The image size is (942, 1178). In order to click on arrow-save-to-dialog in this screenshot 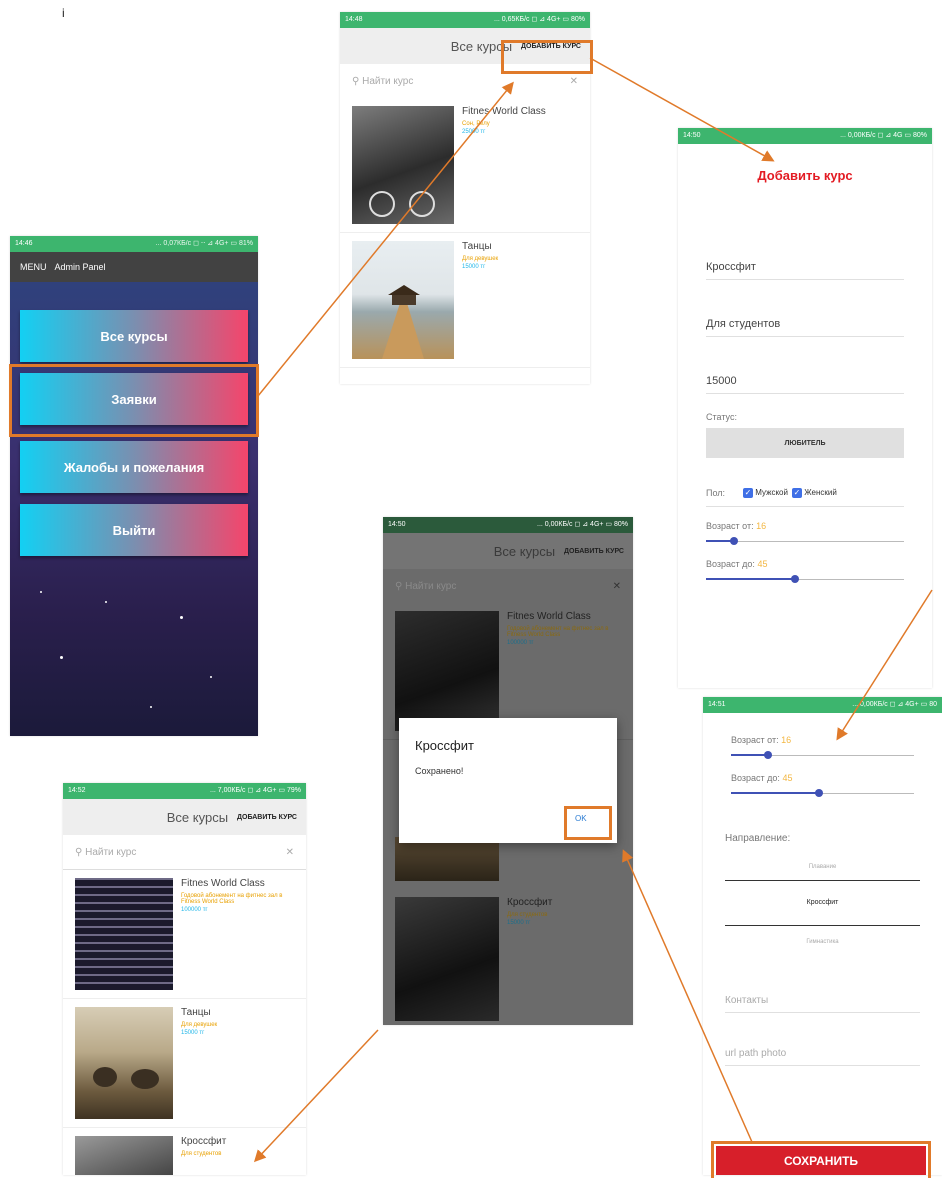, I will do `click(687, 996)`.